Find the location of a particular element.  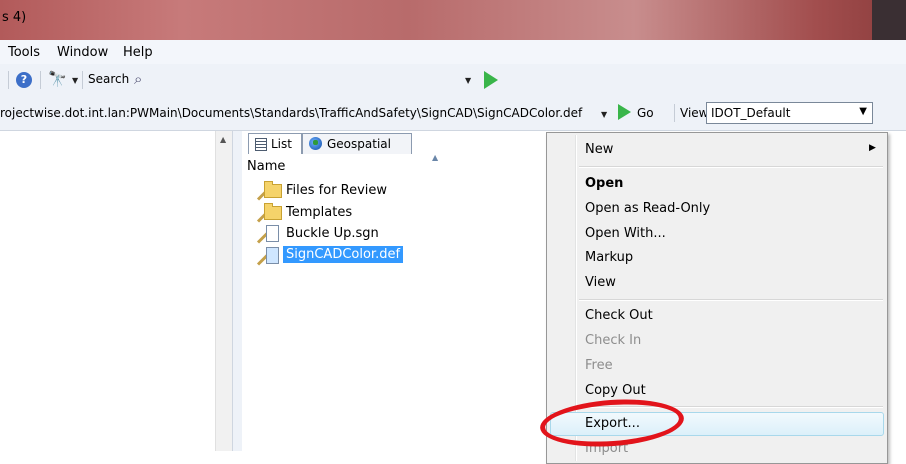

go-button: Go is located at coordinates (645, 113).